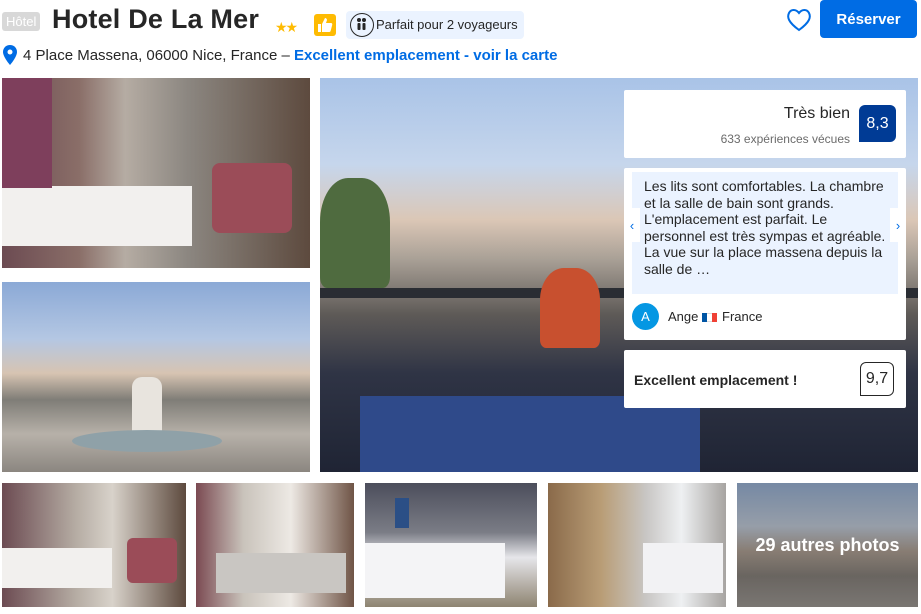 The height and width of the screenshot is (614, 921). Describe the element at coordinates (362, 25) in the screenshot. I see `travelers-icon` at that location.